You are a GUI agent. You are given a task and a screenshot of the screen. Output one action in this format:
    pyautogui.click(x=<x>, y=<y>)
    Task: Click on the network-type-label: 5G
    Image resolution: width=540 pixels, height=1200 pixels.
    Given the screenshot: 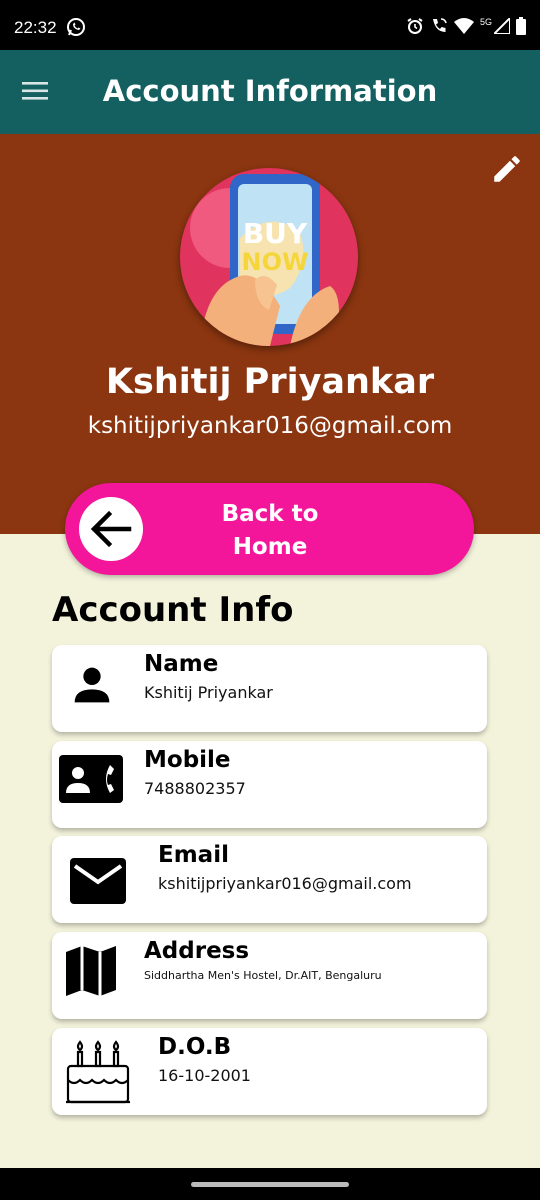 What is the action you would take?
    pyautogui.click(x=485, y=22)
    